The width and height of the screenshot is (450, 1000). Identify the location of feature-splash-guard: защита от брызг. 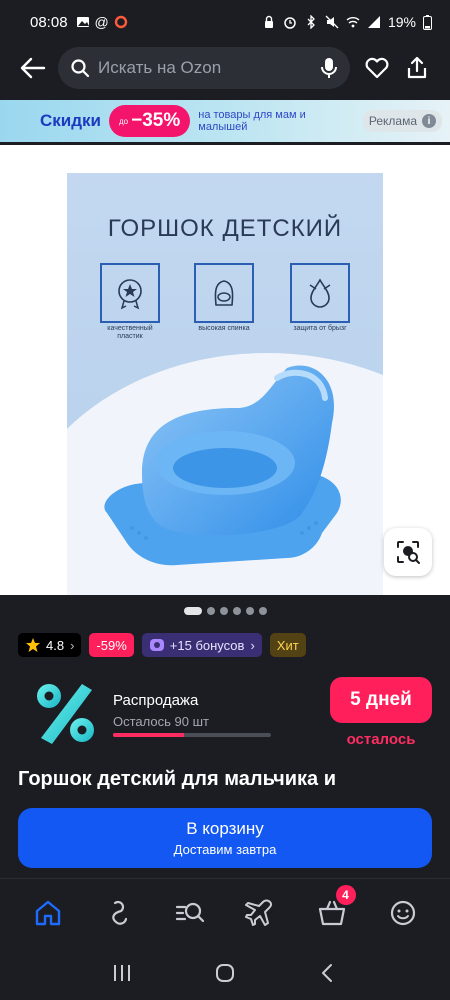
(320, 298).